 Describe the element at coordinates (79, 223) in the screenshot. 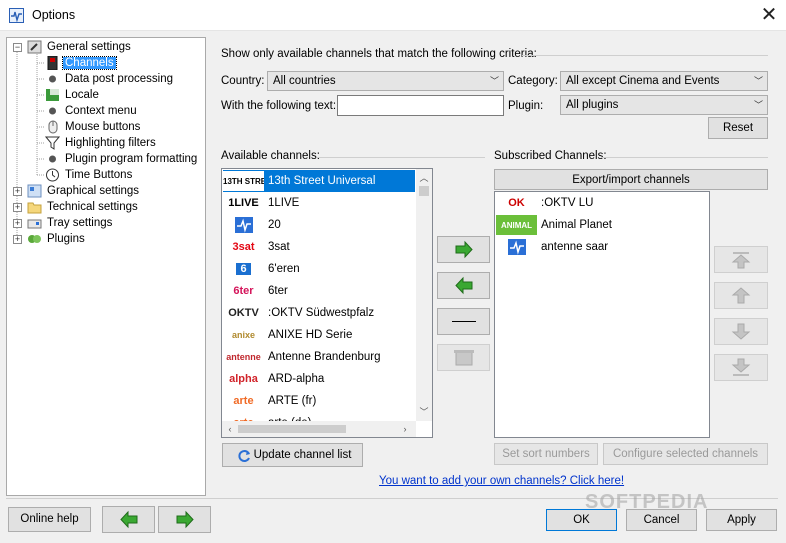

I see `tree-item-tray-settings: Tray settings` at that location.